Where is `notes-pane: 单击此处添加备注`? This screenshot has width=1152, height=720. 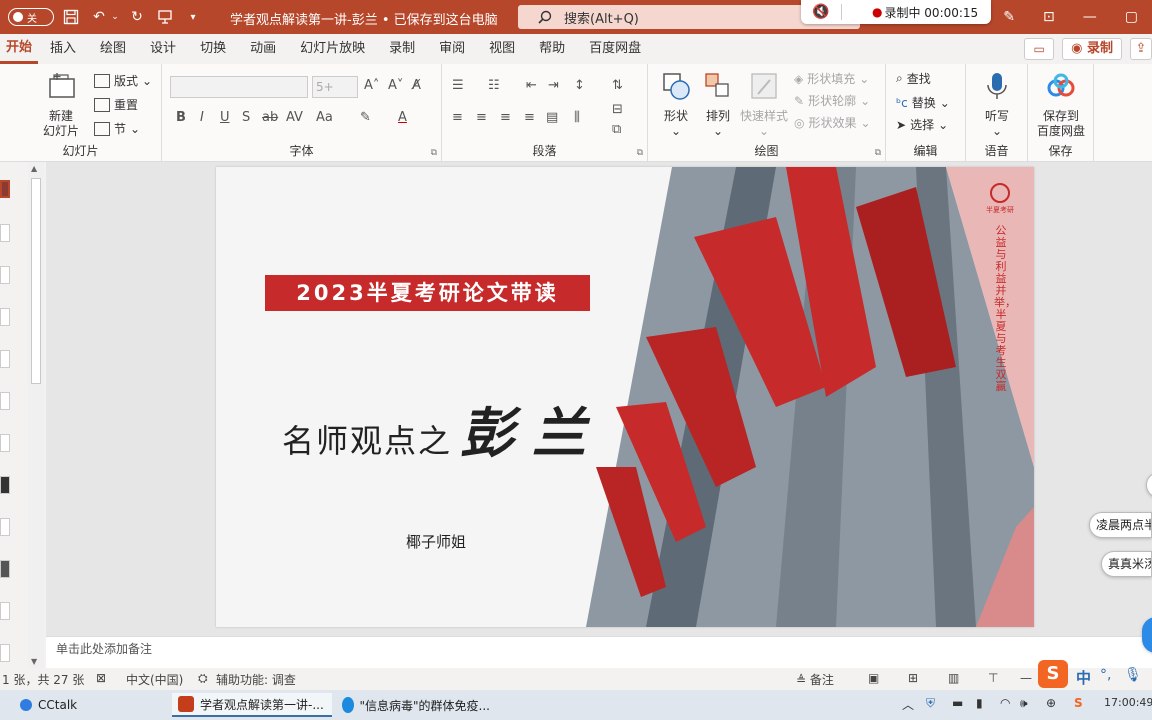 notes-pane: 单击此处添加备注 is located at coordinates (599, 652).